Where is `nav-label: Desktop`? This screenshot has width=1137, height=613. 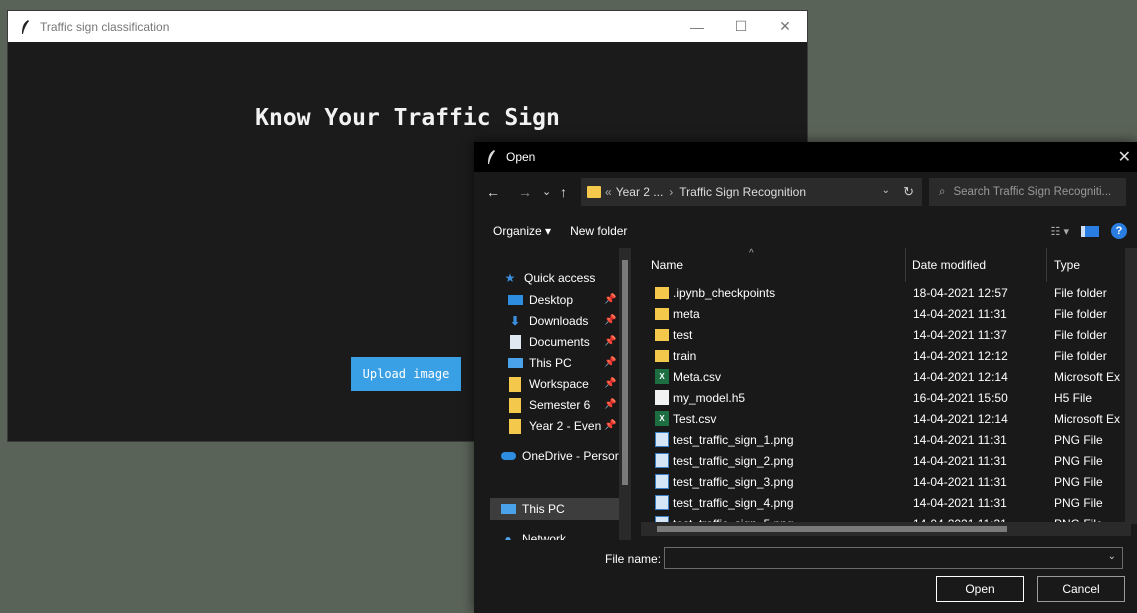 nav-label: Desktop is located at coordinates (551, 300).